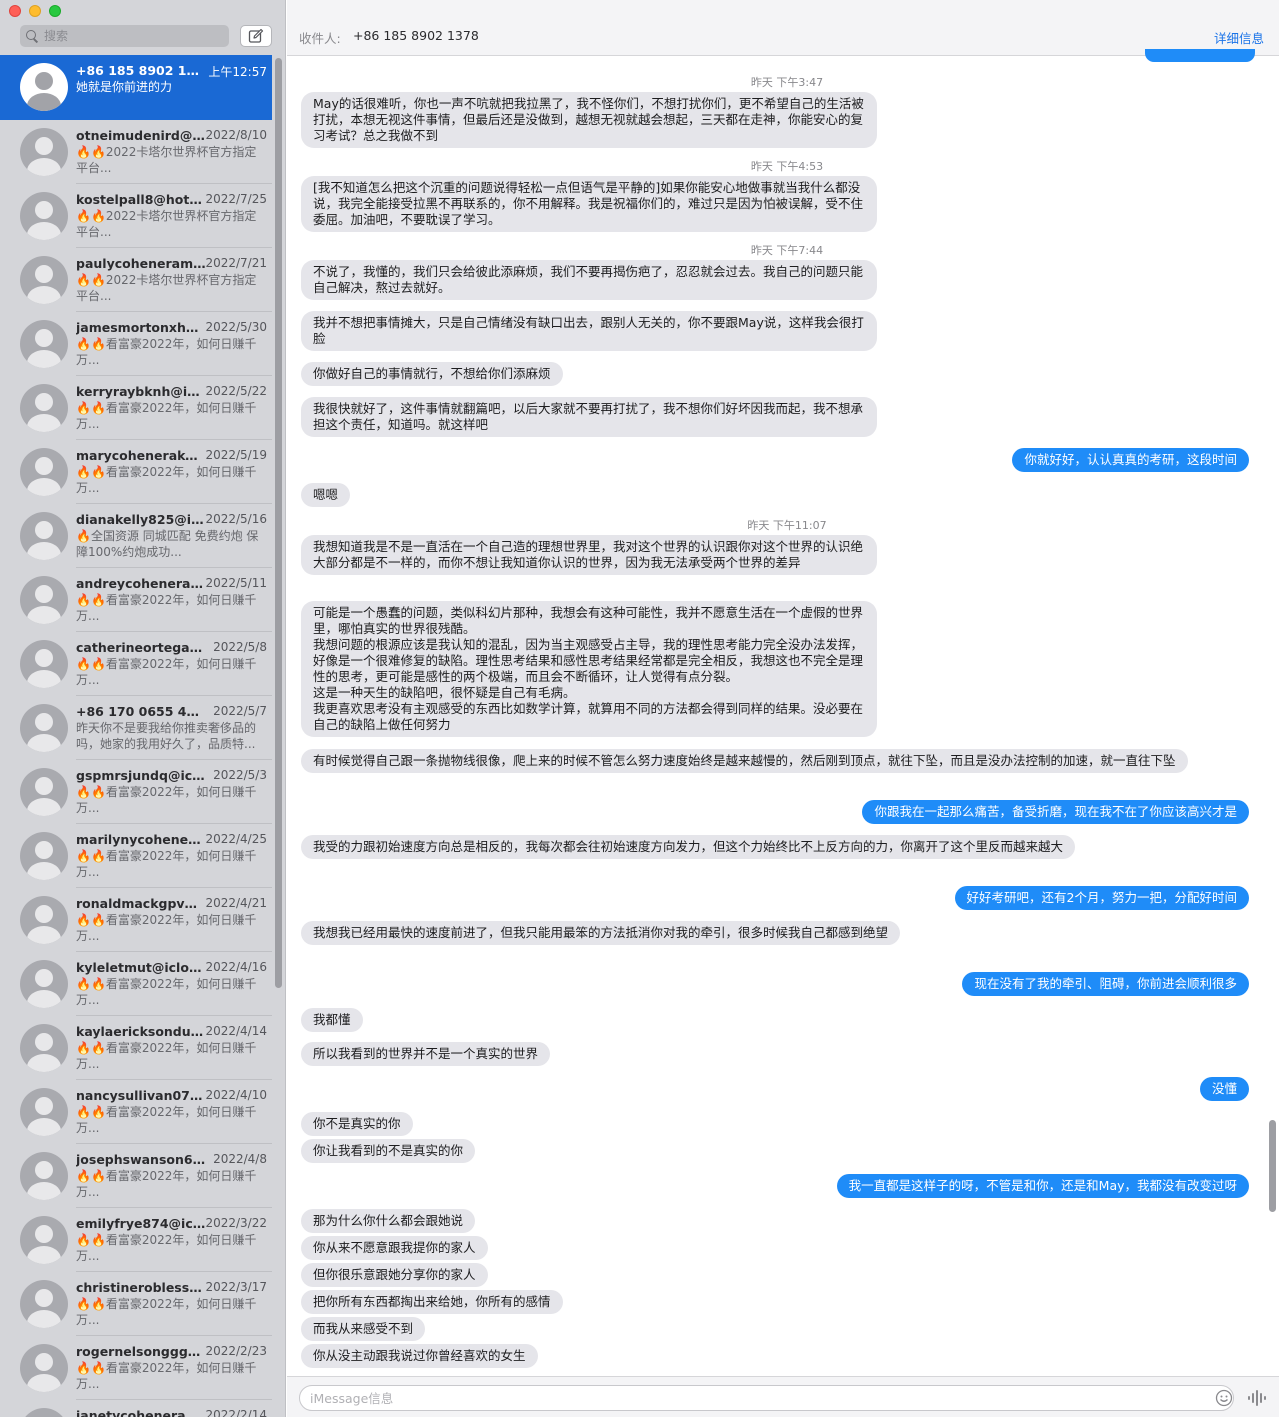  What do you see at coordinates (136, 87) in the screenshot?
I see `conversation-item: +86 185 8902 1378 上午12:57 她就是你前进的力` at bounding box center [136, 87].